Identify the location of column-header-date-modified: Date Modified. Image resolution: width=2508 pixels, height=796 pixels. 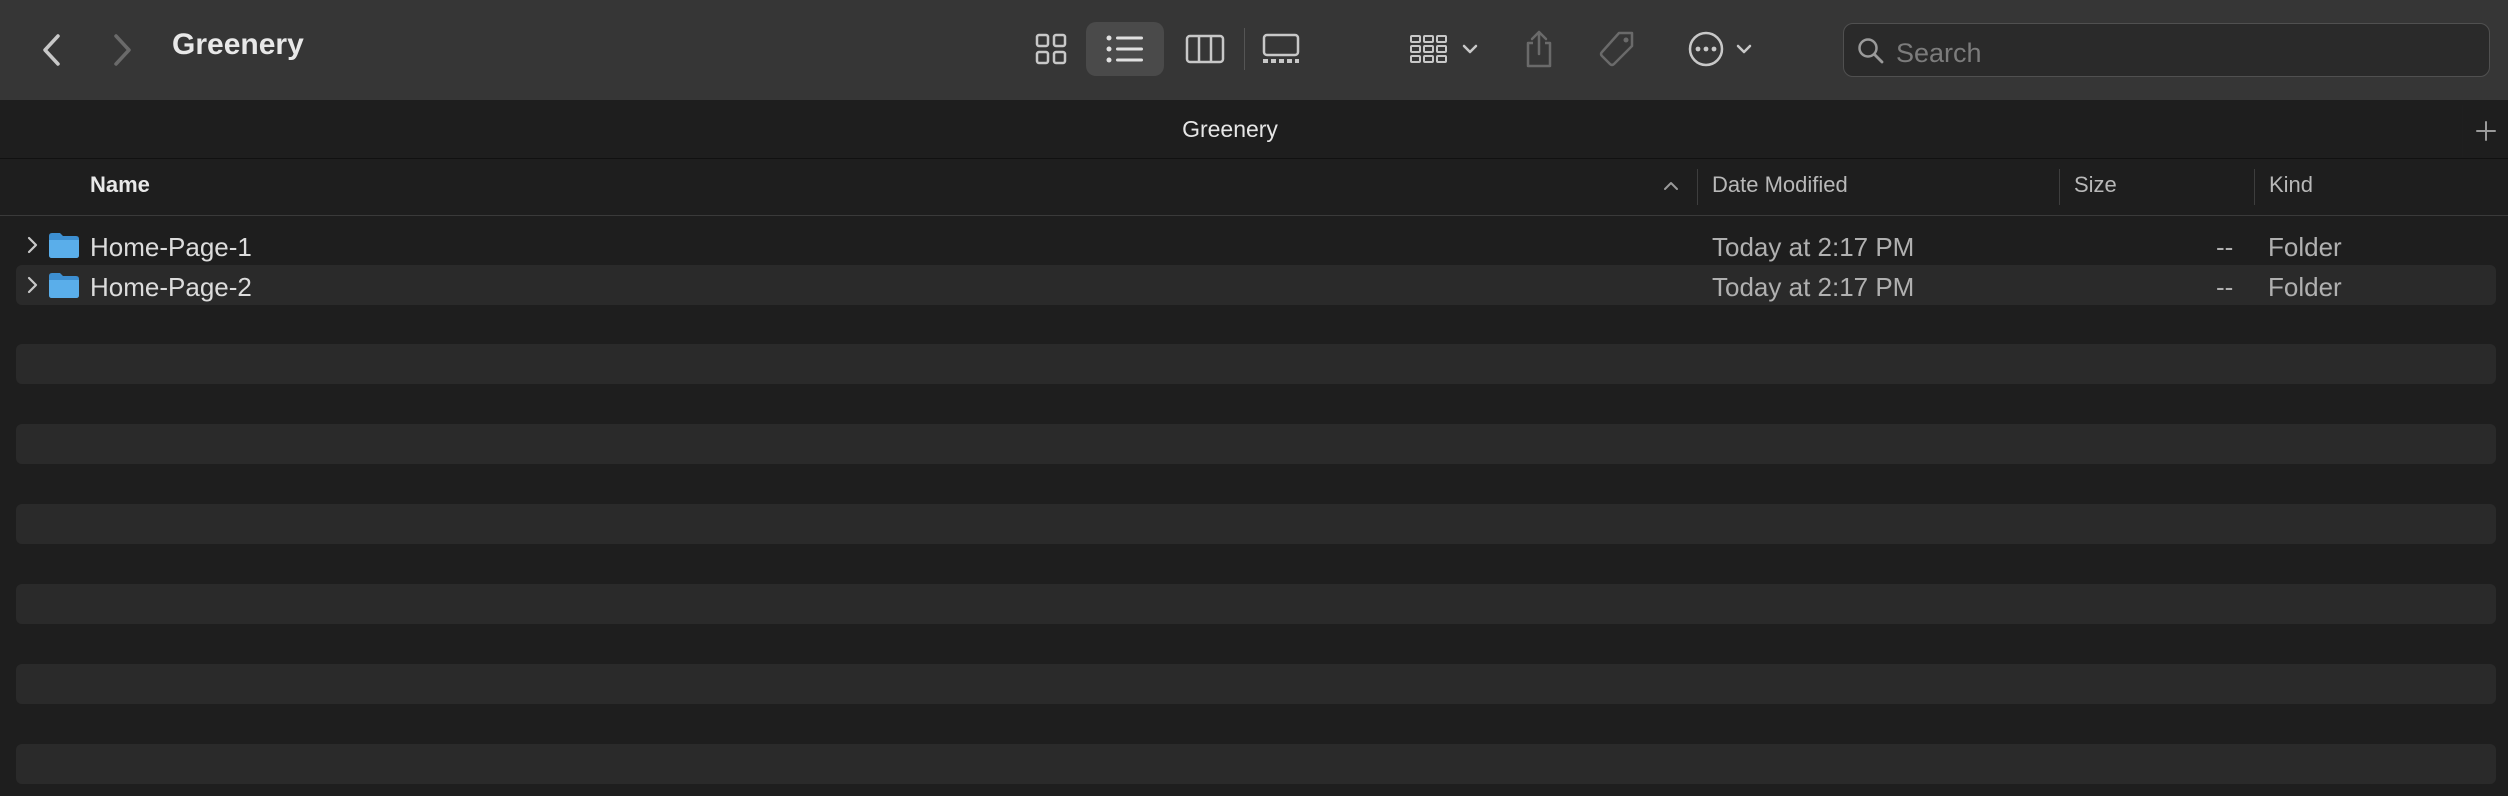
(1780, 185).